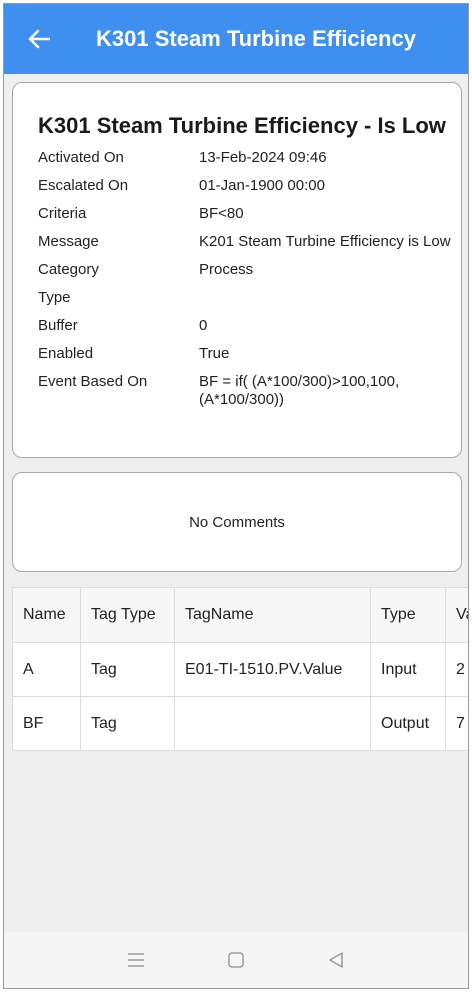 This screenshot has width=472, height=992. I want to click on cell-name: A, so click(46, 669).